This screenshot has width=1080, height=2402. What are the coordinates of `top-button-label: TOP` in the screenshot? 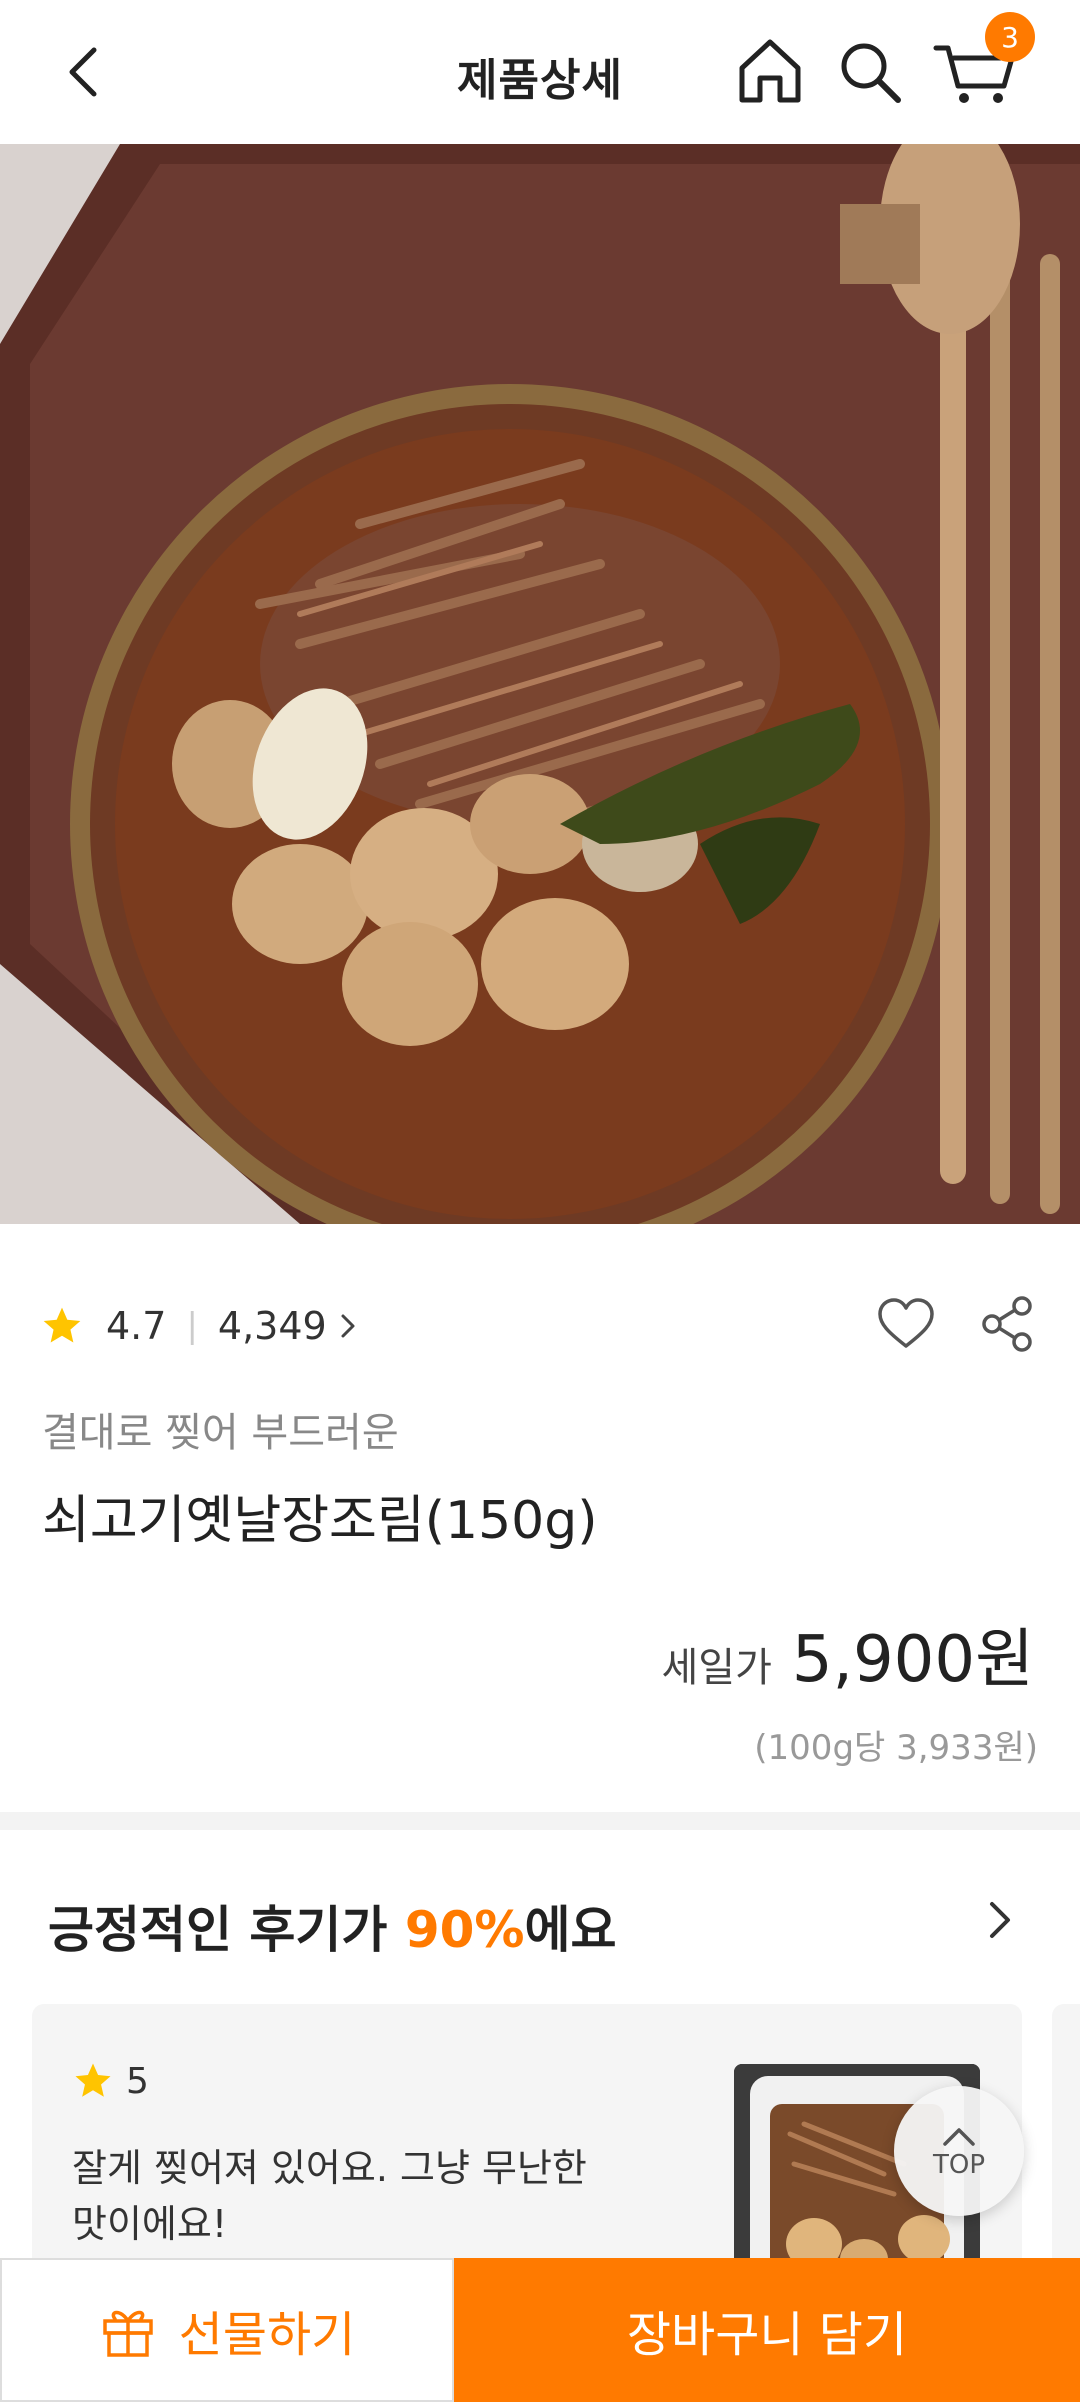 It's located at (959, 2165).